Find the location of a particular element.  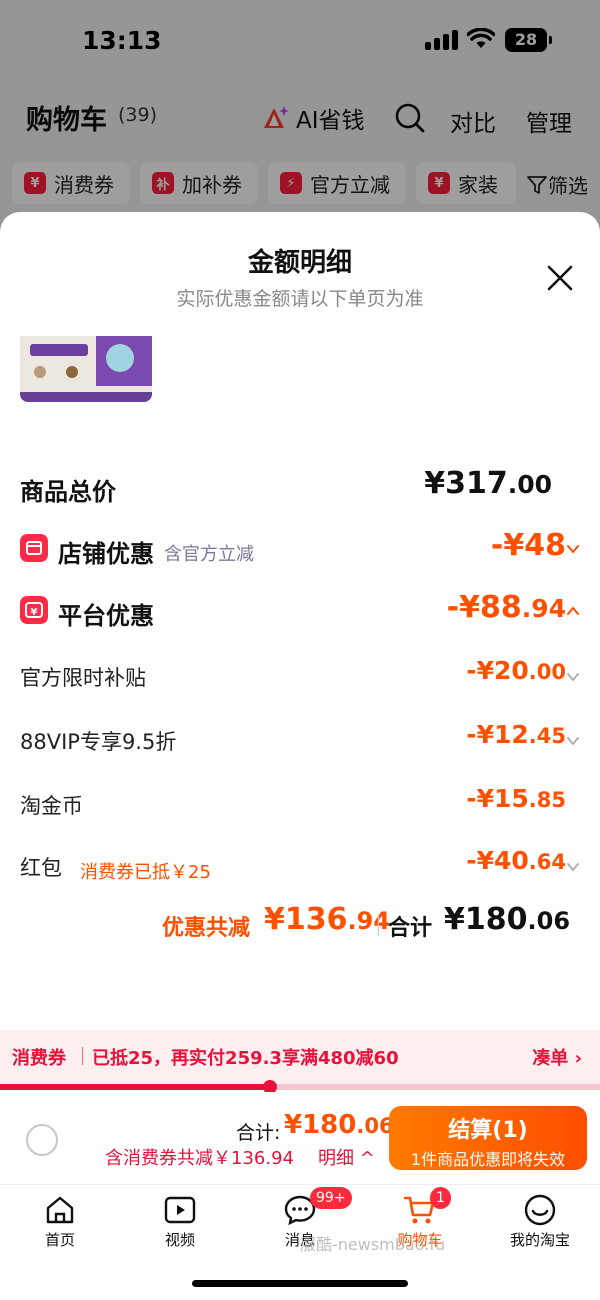

checkout-button-title: 结算(1) is located at coordinates (488, 1130).